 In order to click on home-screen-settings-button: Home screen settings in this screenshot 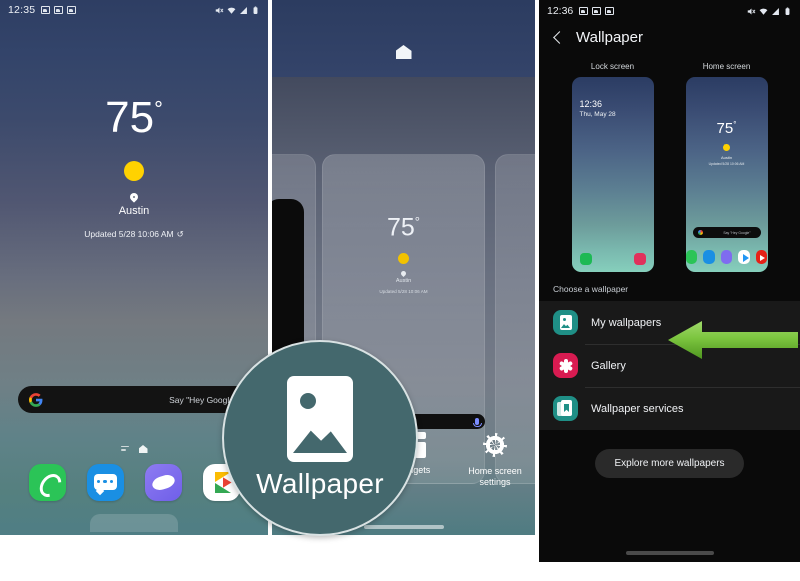, I will do `click(495, 460)`.